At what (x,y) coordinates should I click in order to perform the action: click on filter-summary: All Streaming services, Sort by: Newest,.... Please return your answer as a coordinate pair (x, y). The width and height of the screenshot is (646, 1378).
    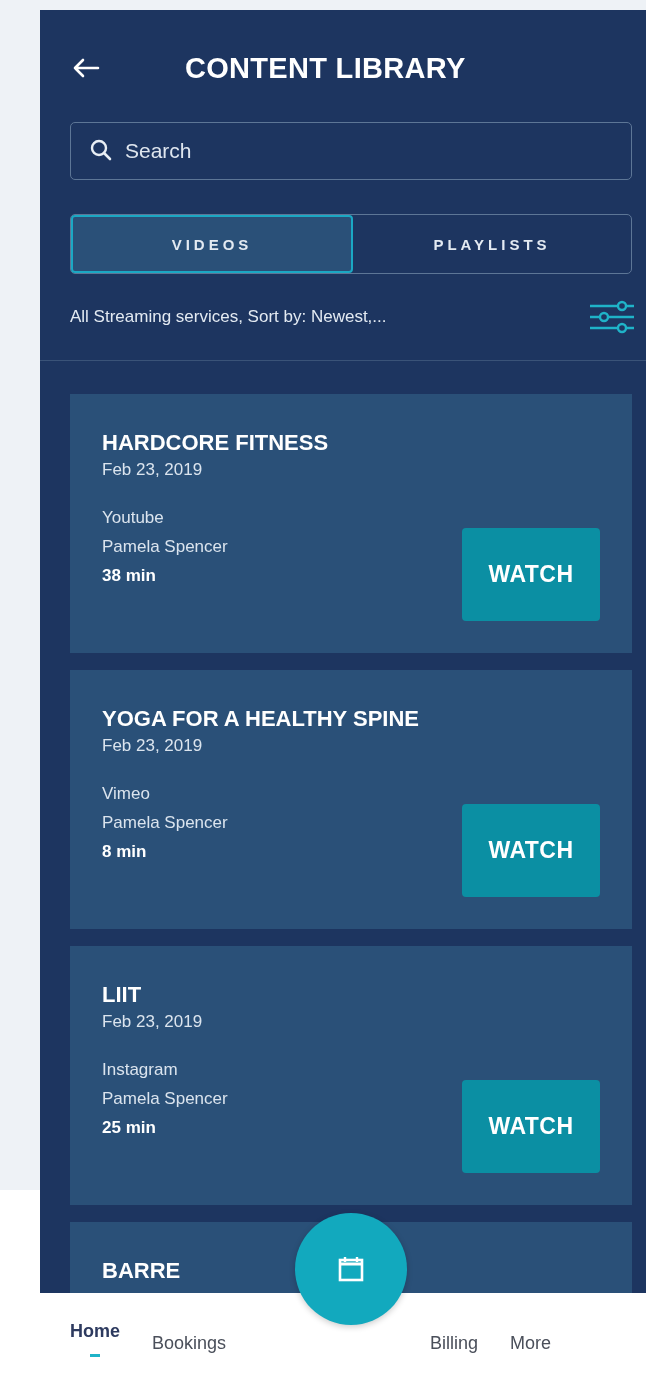
    Looking at the image, I should click on (228, 317).